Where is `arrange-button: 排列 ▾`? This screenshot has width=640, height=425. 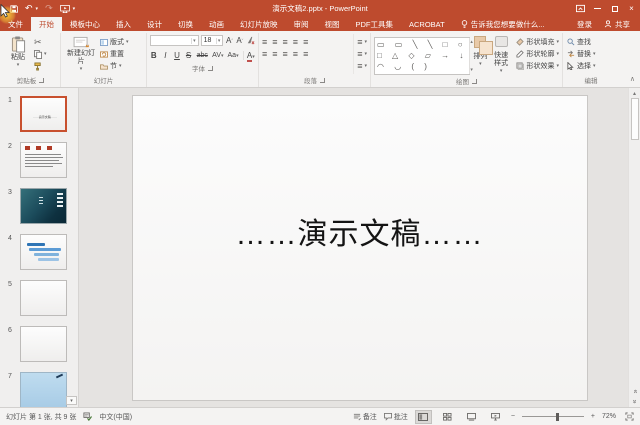 arrange-button: 排列 ▾ is located at coordinates (483, 54).